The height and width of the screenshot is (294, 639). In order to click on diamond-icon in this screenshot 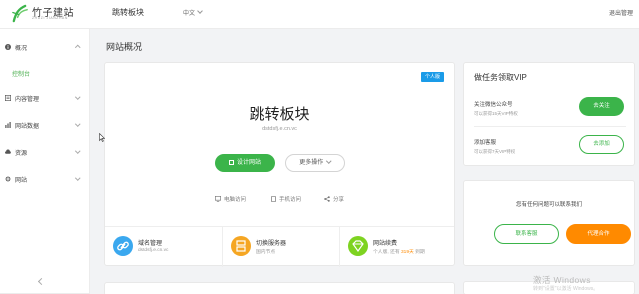, I will do `click(358, 246)`.